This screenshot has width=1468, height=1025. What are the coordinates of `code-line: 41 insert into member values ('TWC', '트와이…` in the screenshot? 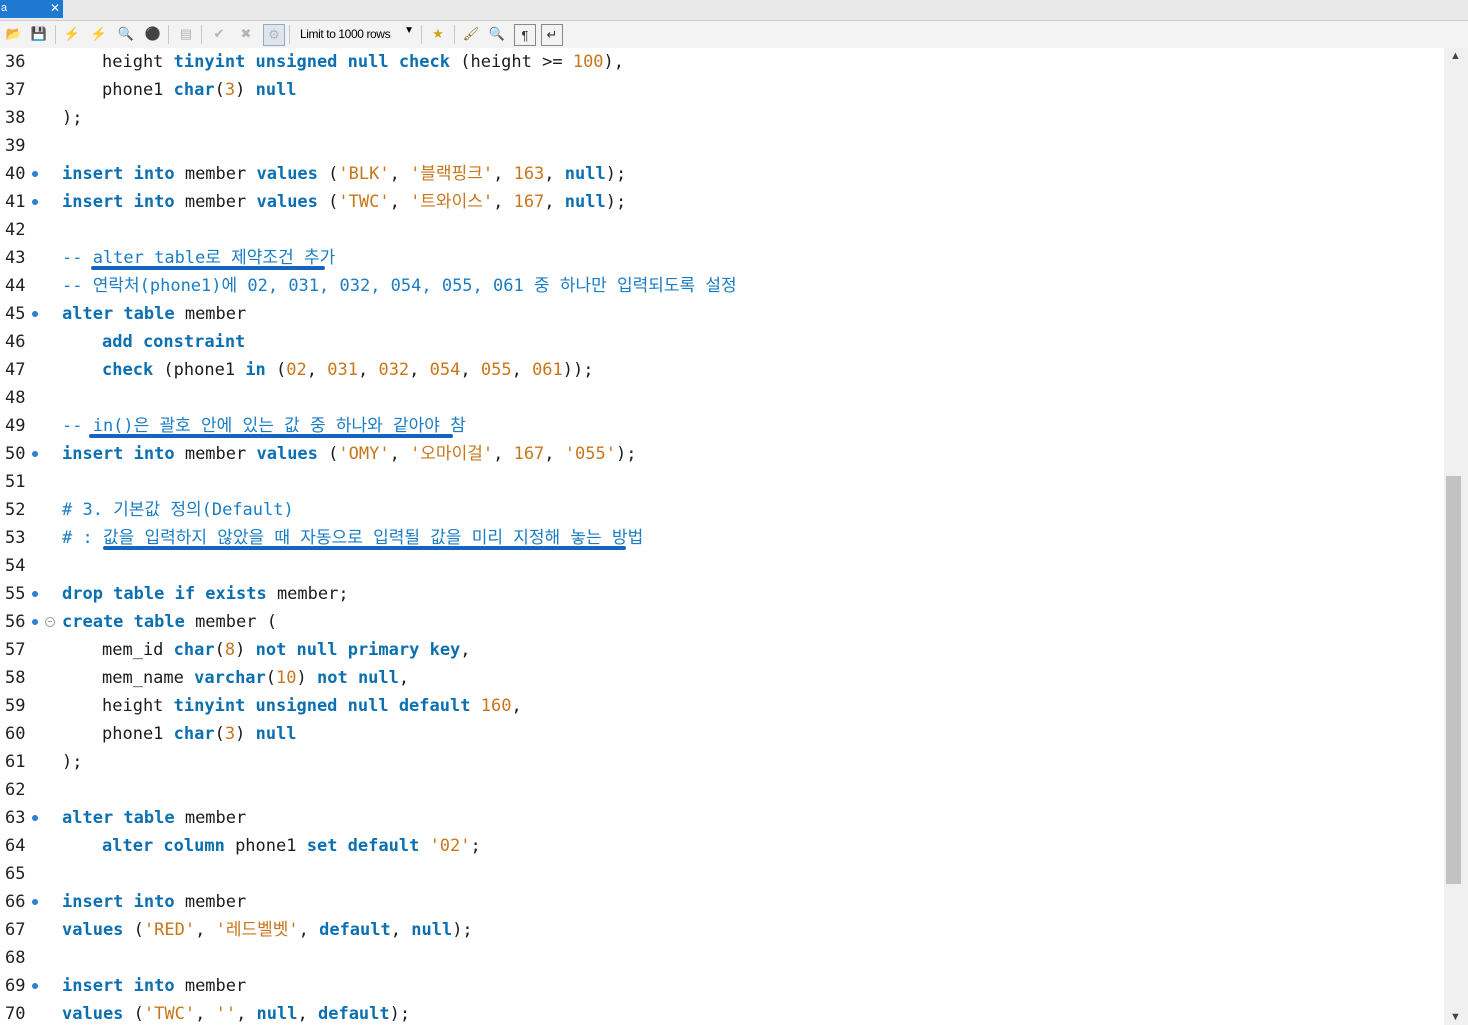 It's located at (722, 202).